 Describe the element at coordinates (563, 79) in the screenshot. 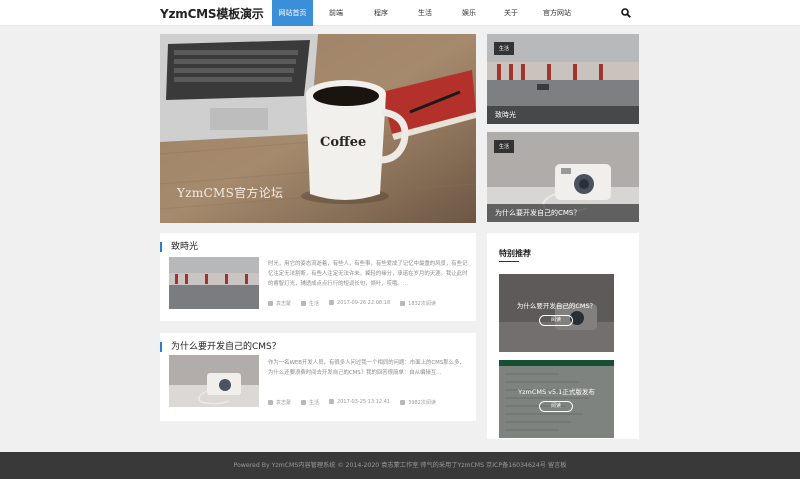

I see `side-card-1: 生活 致時光` at that location.